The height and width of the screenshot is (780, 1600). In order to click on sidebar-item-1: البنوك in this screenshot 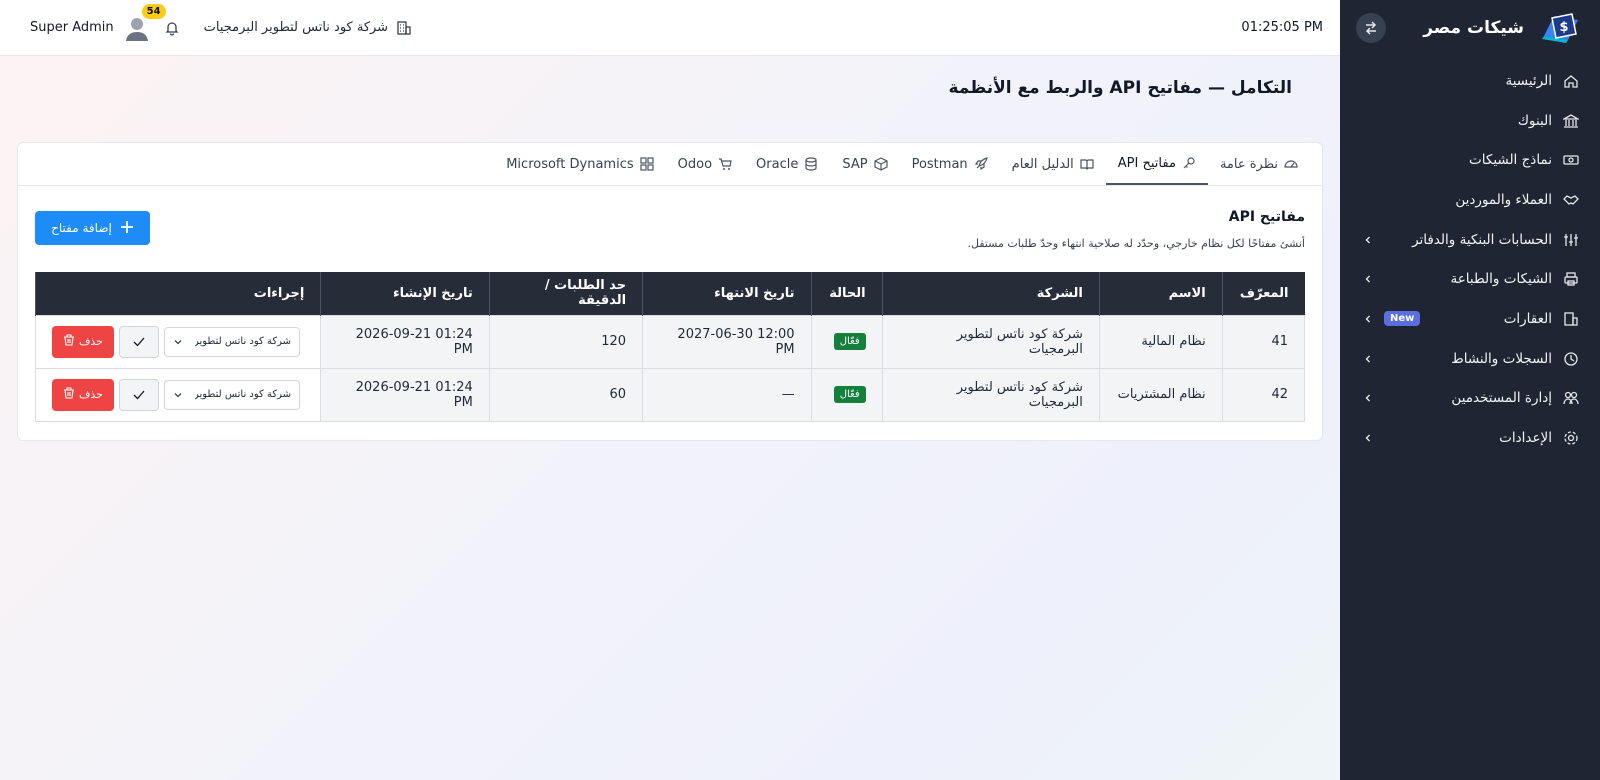, I will do `click(1470, 121)`.